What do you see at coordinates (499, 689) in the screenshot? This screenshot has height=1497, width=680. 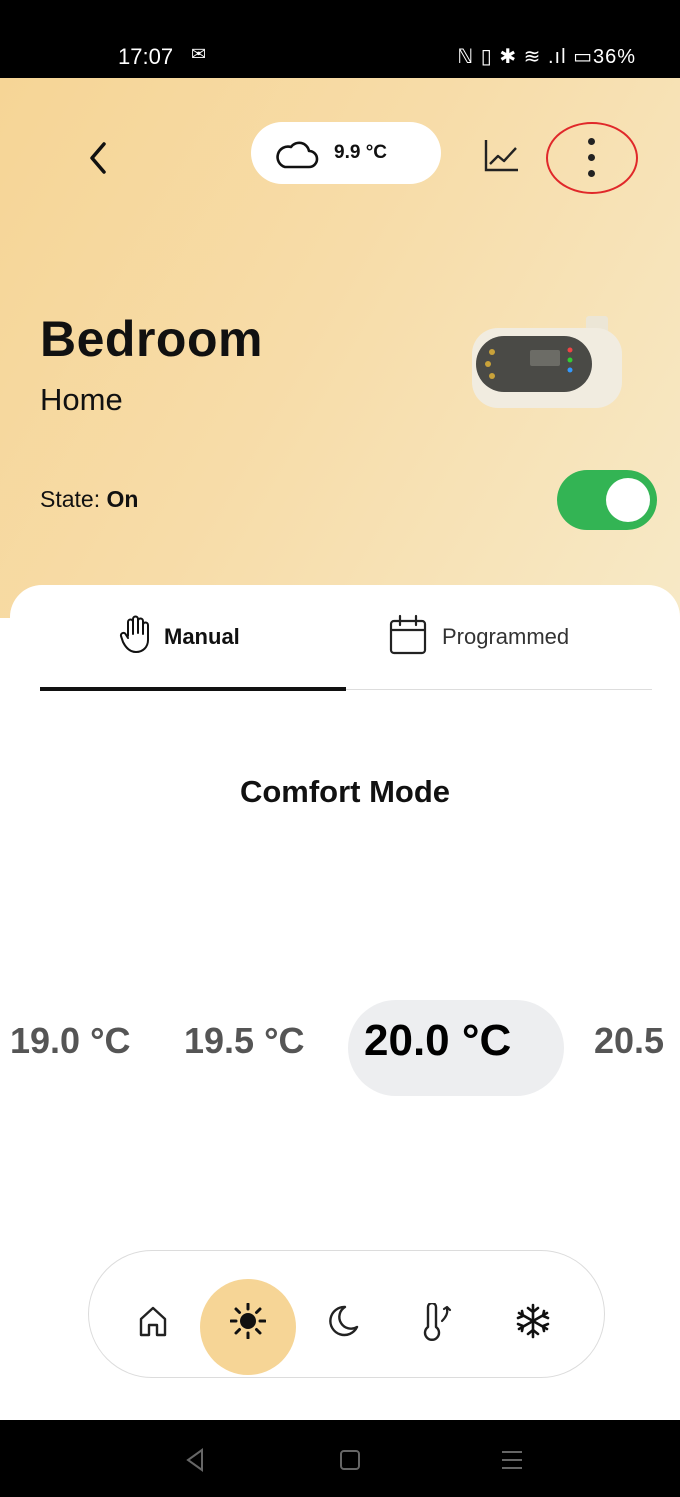 I see `tab-divider` at bounding box center [499, 689].